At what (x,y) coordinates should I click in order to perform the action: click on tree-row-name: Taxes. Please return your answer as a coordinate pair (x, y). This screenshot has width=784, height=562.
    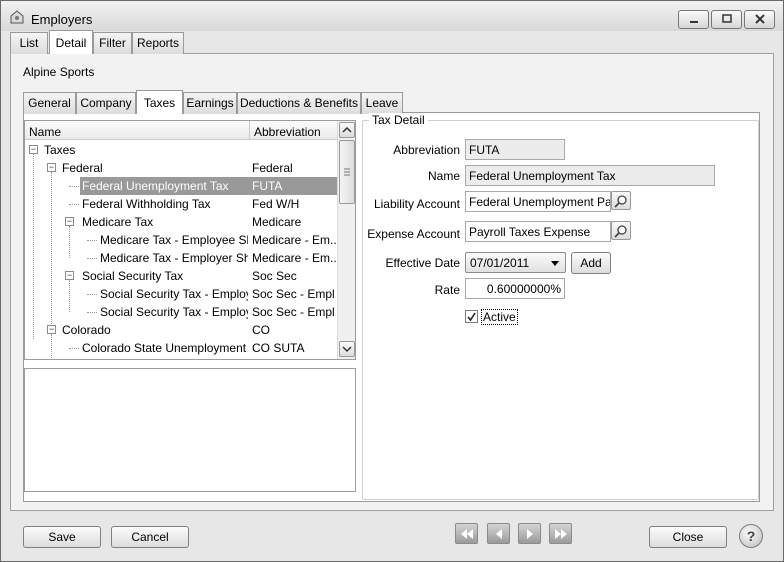
    Looking at the image, I should click on (60, 150).